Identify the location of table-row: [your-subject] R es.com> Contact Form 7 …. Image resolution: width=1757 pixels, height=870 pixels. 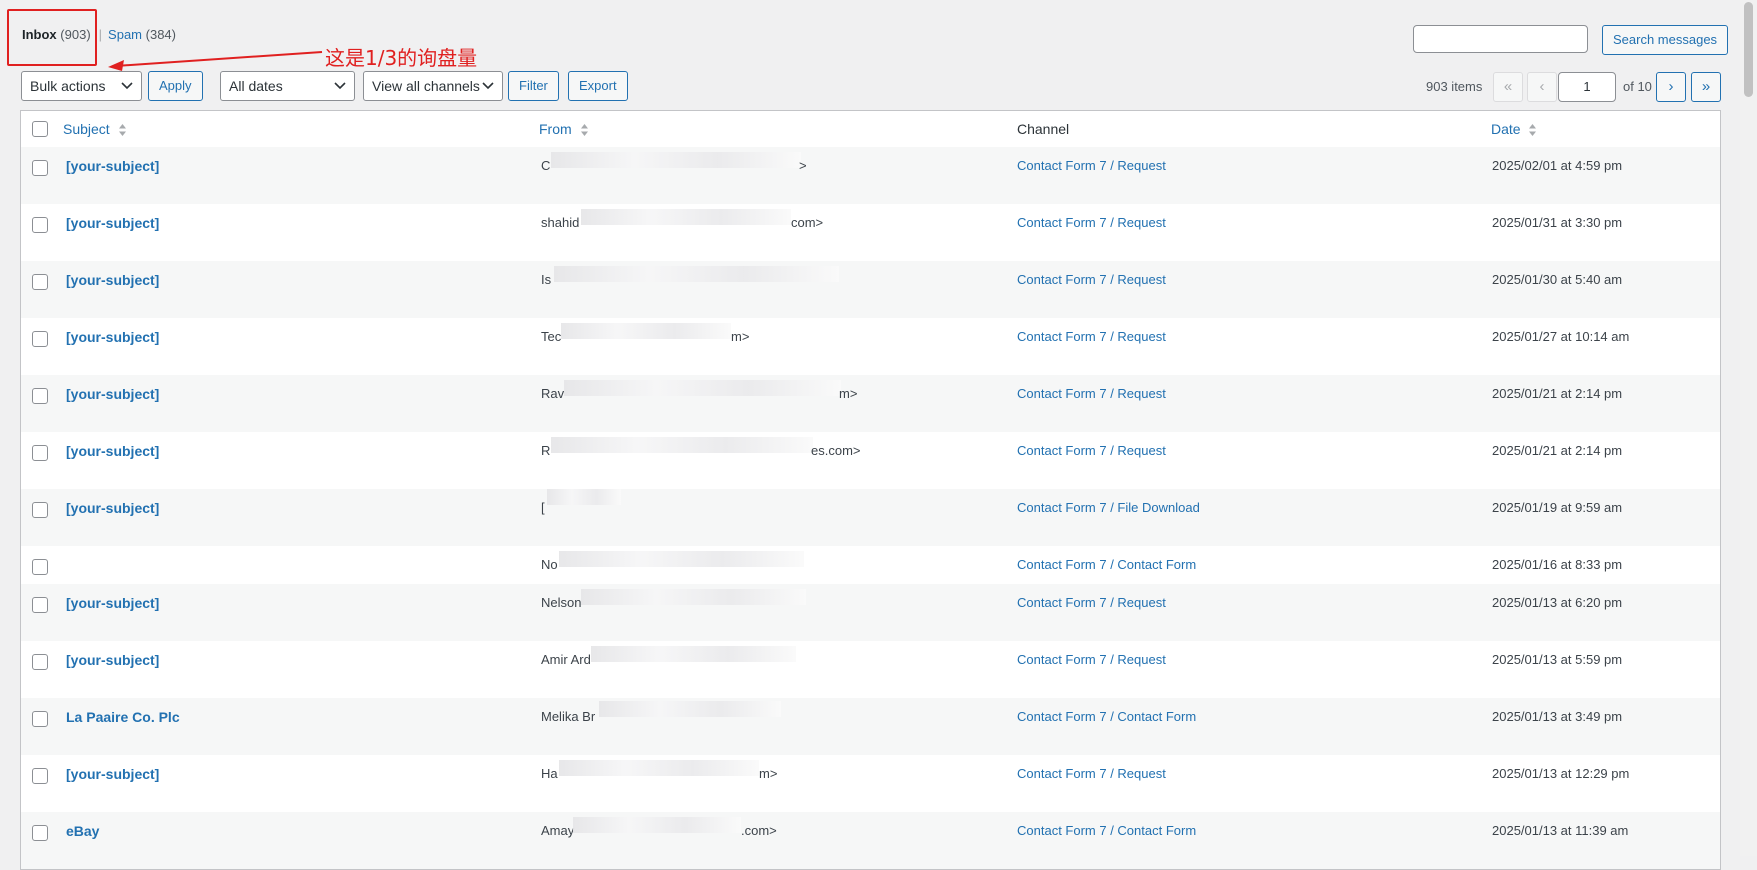
(870, 460).